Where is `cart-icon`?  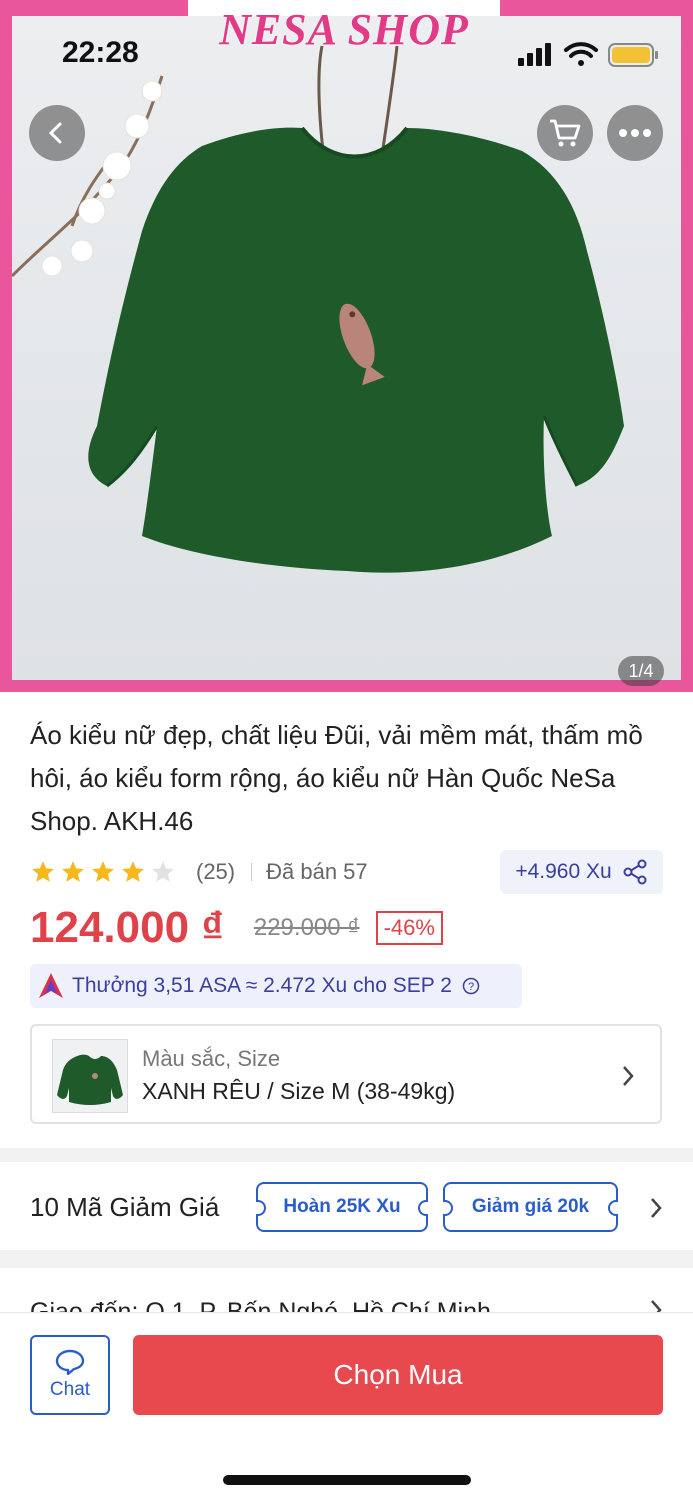 cart-icon is located at coordinates (565, 133).